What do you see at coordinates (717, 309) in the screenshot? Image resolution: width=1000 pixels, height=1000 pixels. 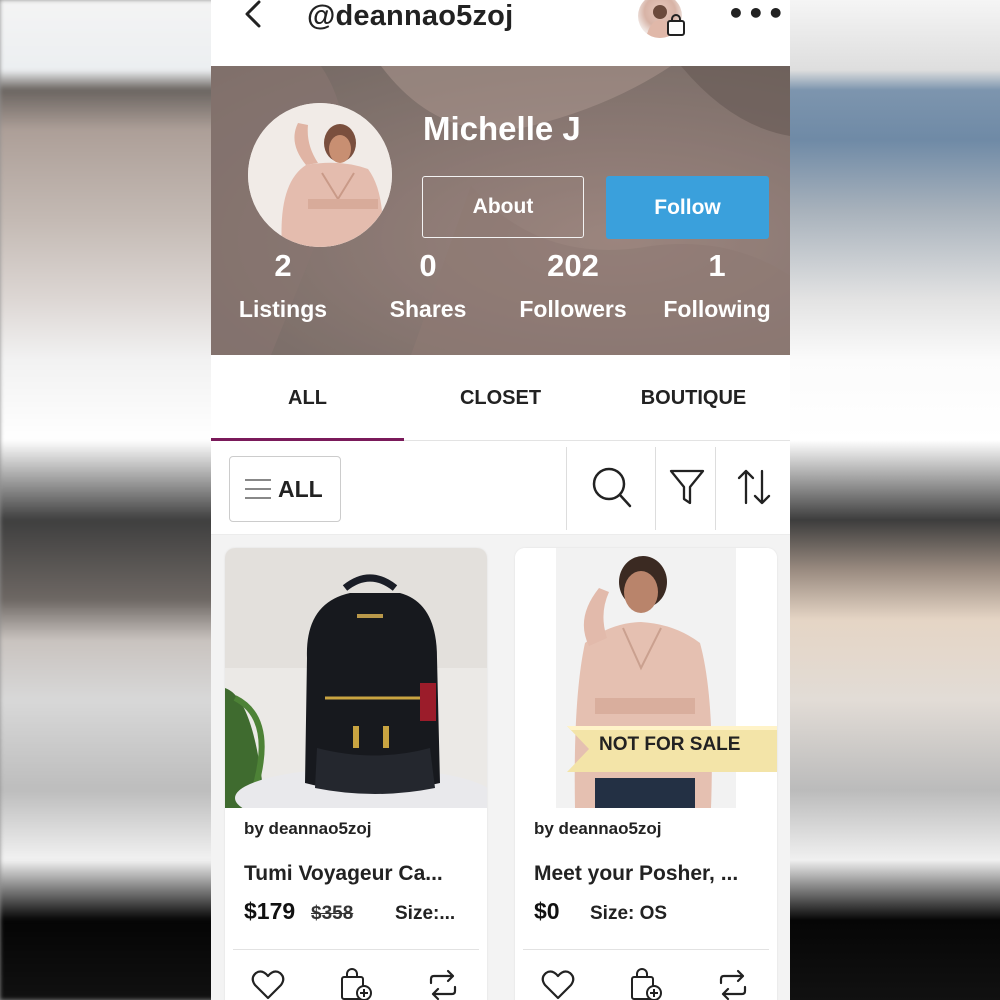 I see `stat-label: Following` at bounding box center [717, 309].